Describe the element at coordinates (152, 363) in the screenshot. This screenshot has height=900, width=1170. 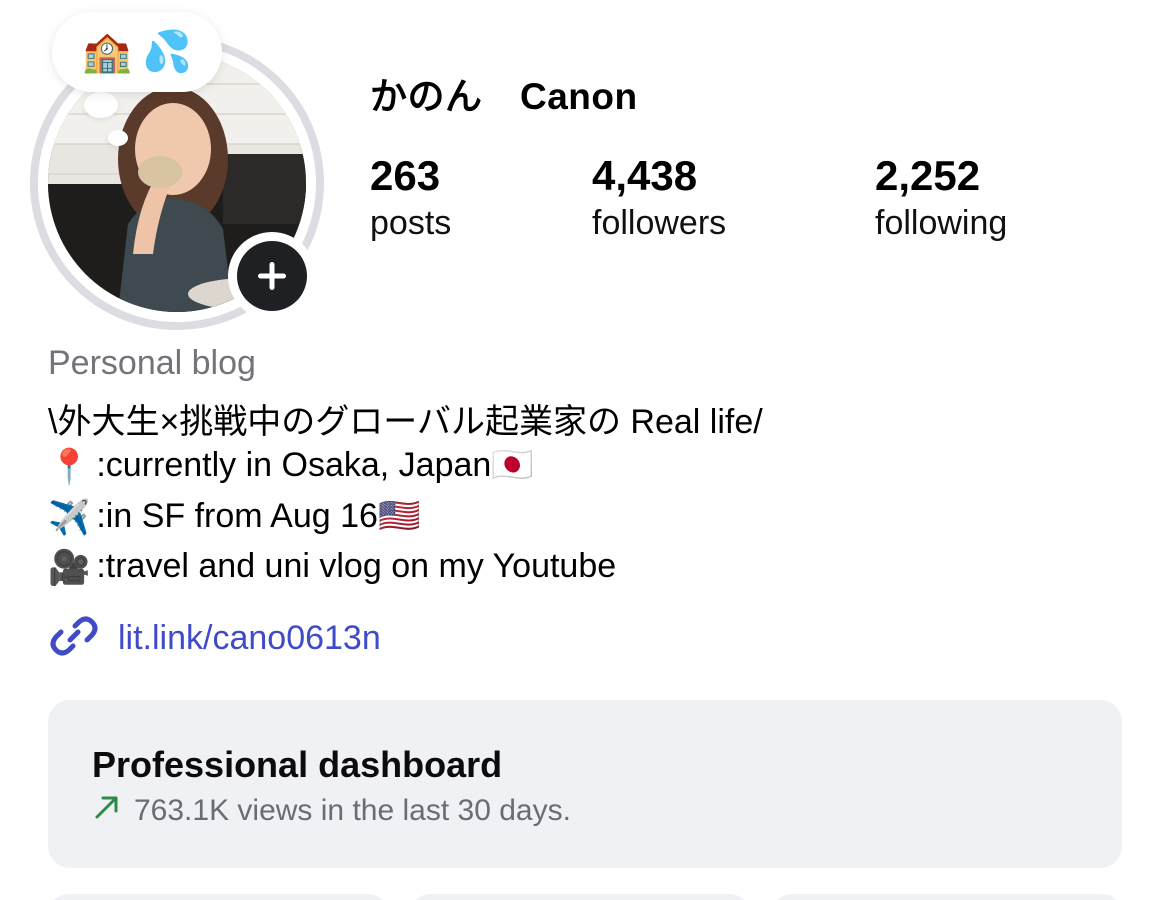
I see `profile-category: Personal blog` at that location.